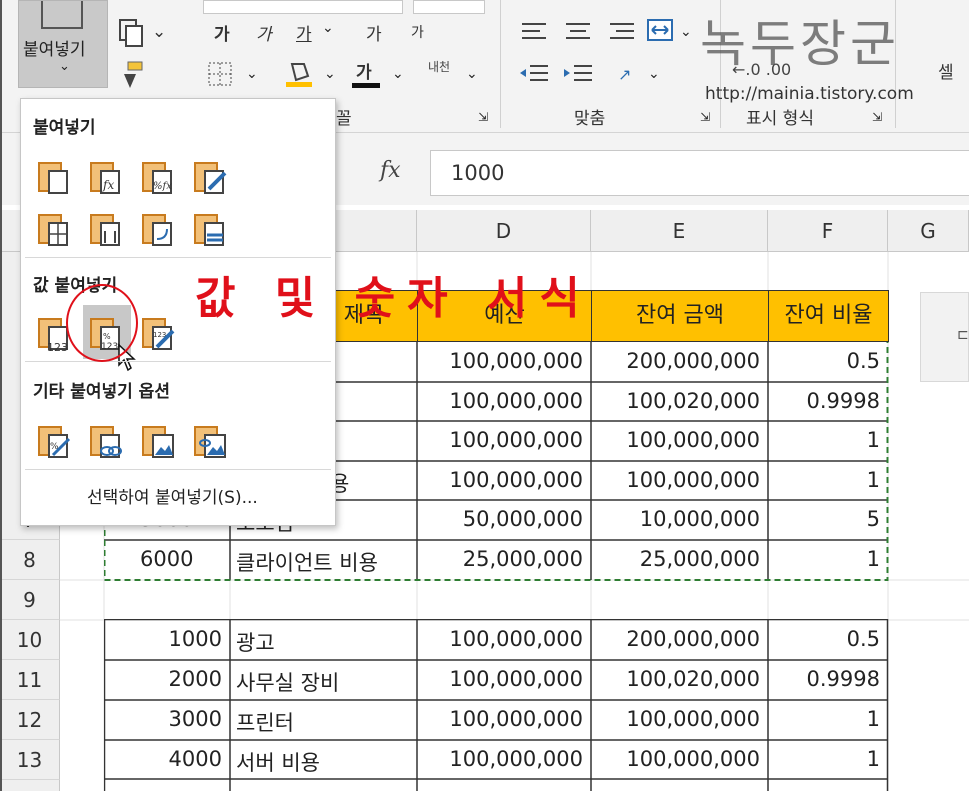  I want to click on cell-c10: 광고, so click(326, 640).